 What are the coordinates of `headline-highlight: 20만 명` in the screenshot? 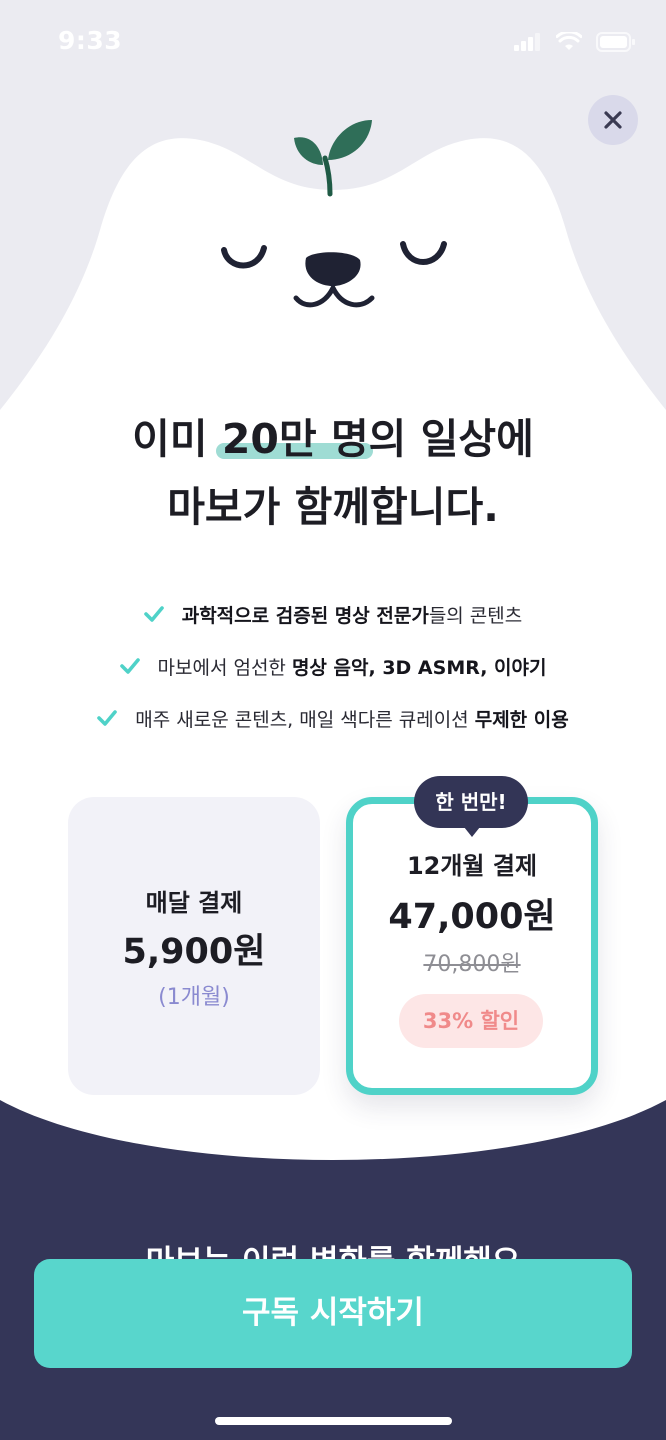 It's located at (294, 439).